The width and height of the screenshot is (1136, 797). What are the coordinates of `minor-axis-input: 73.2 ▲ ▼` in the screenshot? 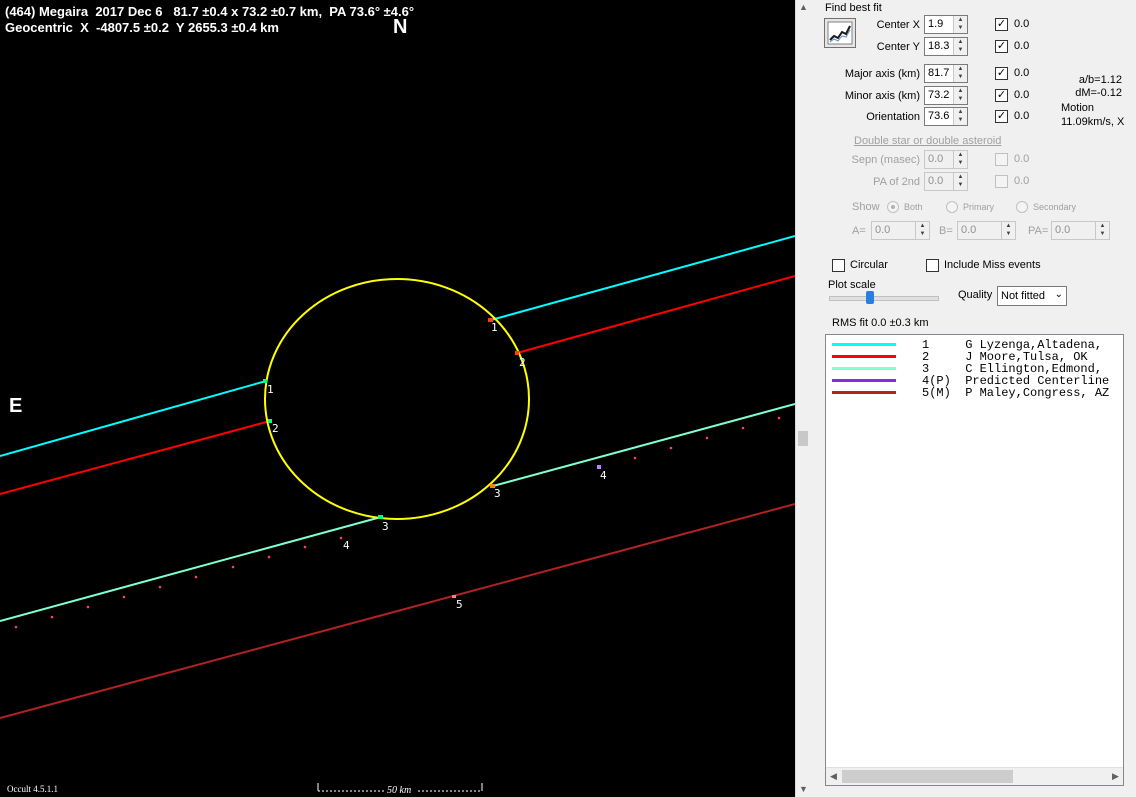 It's located at (946, 95).